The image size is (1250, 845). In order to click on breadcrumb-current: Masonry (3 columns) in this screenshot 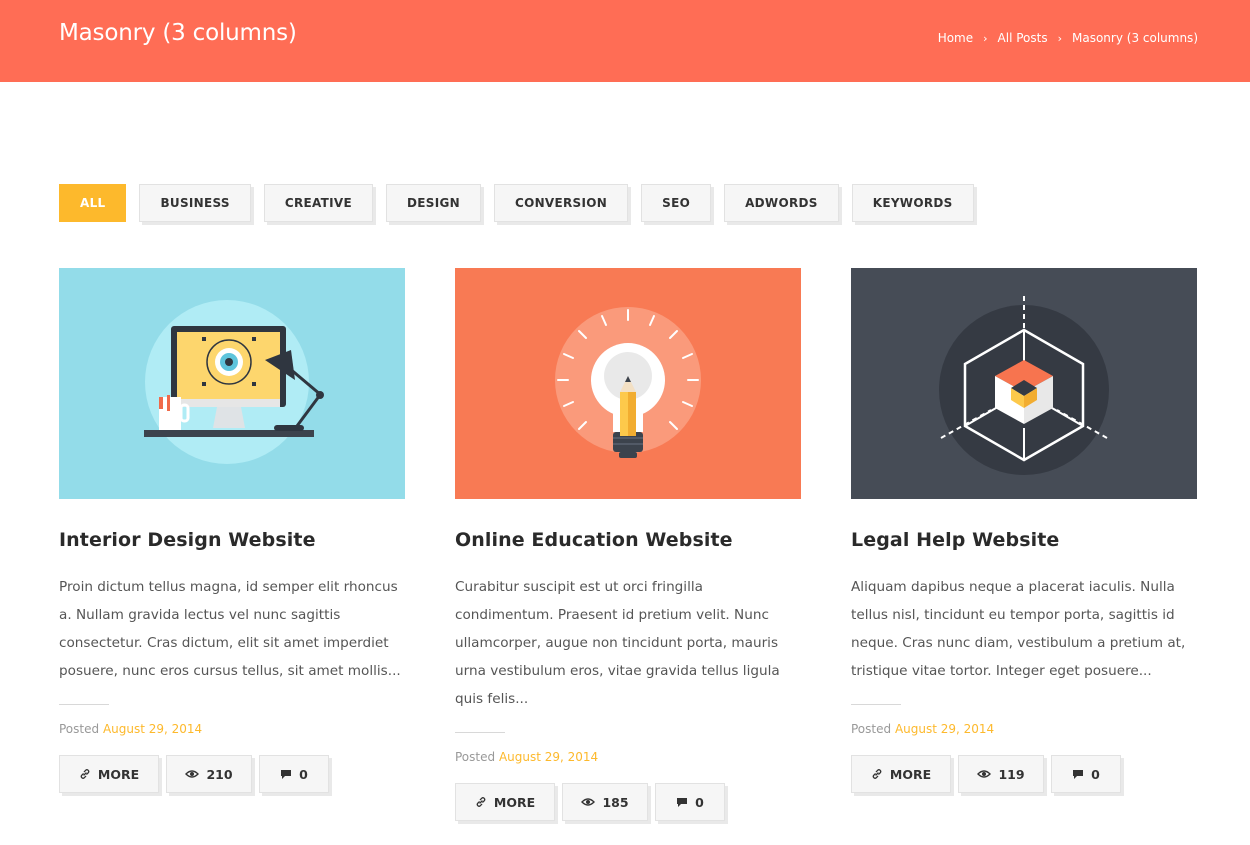, I will do `click(1135, 38)`.